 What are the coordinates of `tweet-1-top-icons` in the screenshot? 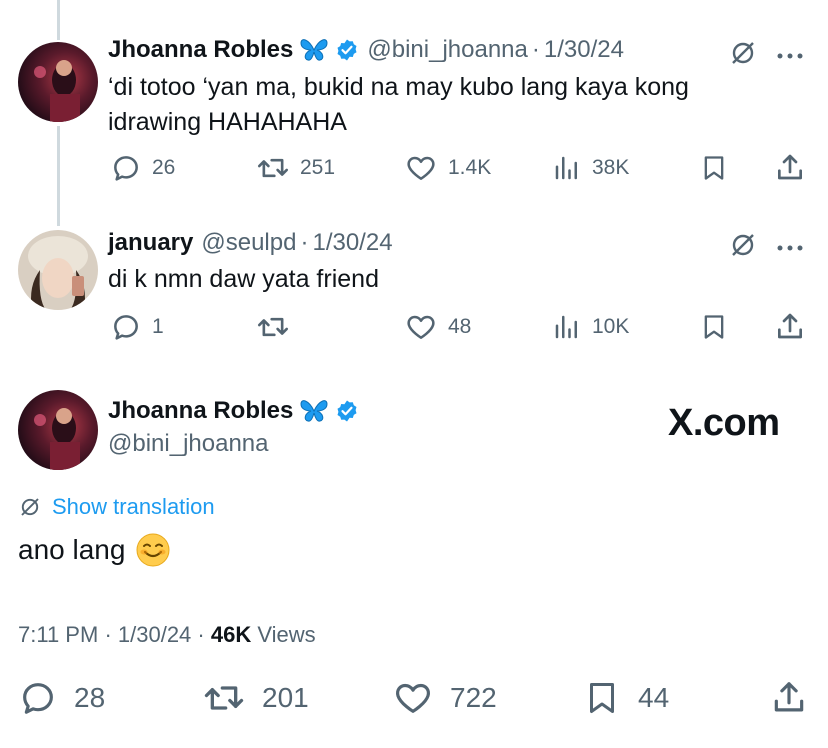 It's located at (766, 55).